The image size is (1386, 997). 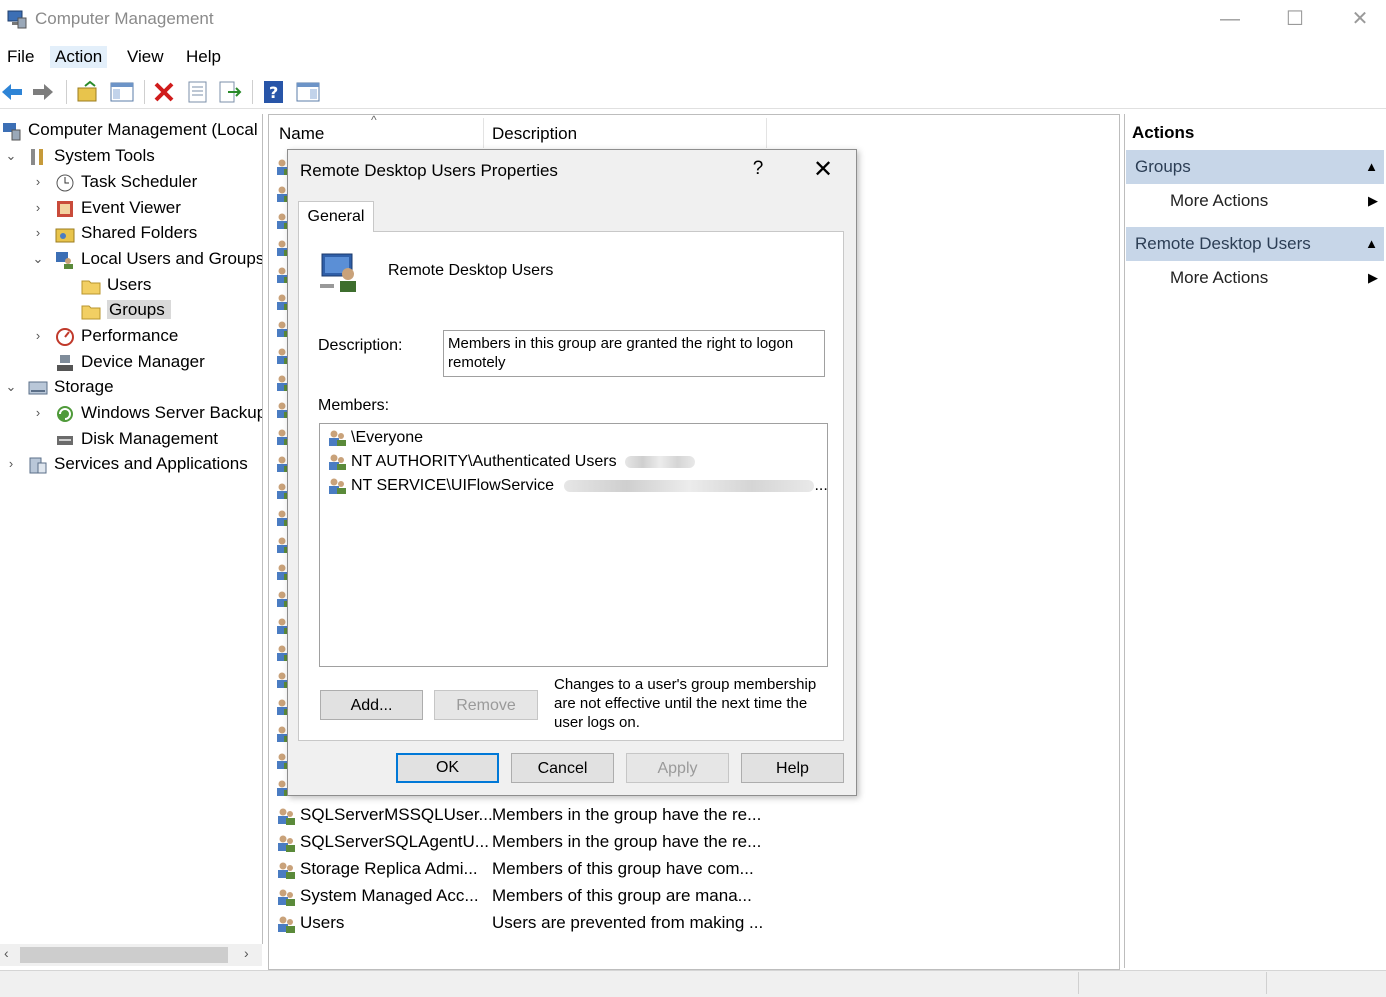 What do you see at coordinates (534, 134) in the screenshot?
I see `column-header-description: Description` at bounding box center [534, 134].